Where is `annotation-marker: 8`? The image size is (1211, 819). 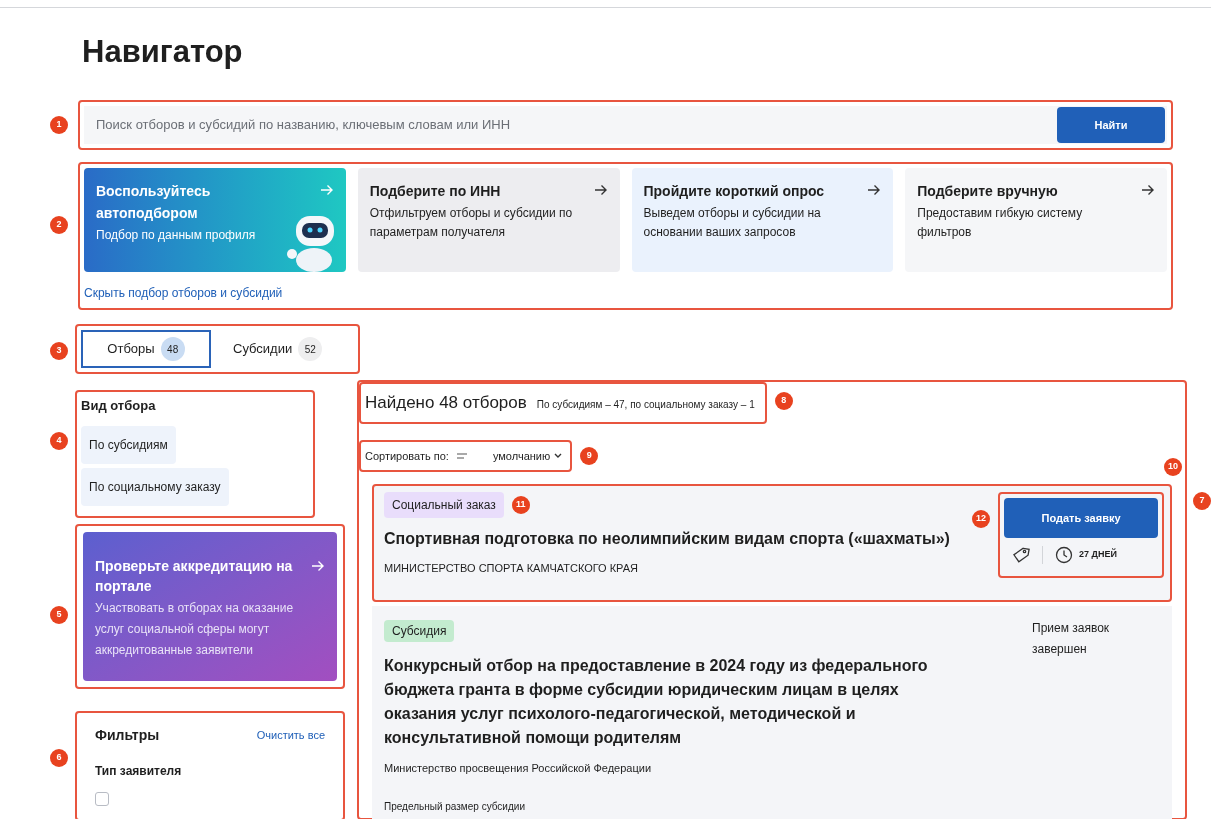 annotation-marker: 8 is located at coordinates (783, 401).